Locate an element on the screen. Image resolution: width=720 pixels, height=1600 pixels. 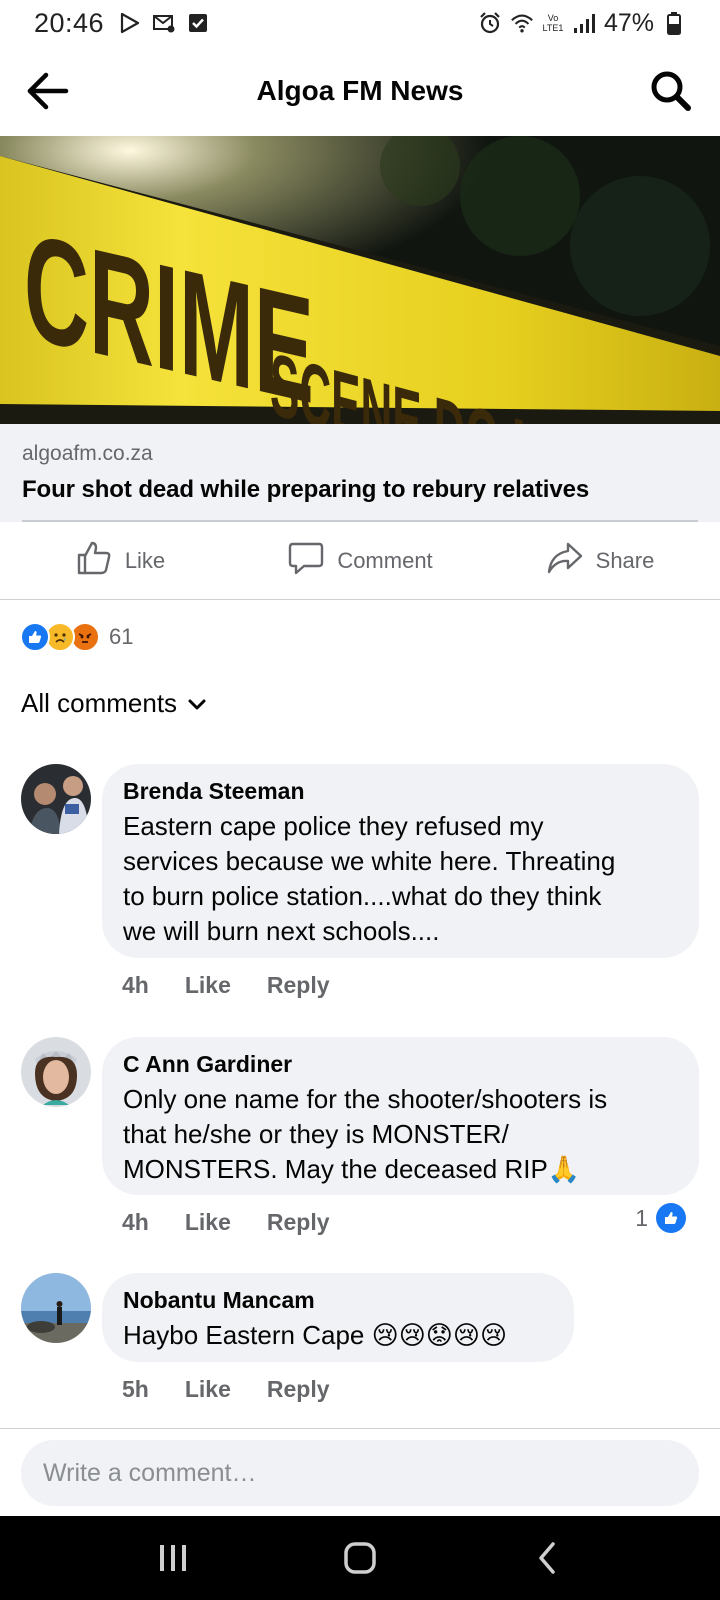
app-header: Algoa FM News is located at coordinates (360, 91).